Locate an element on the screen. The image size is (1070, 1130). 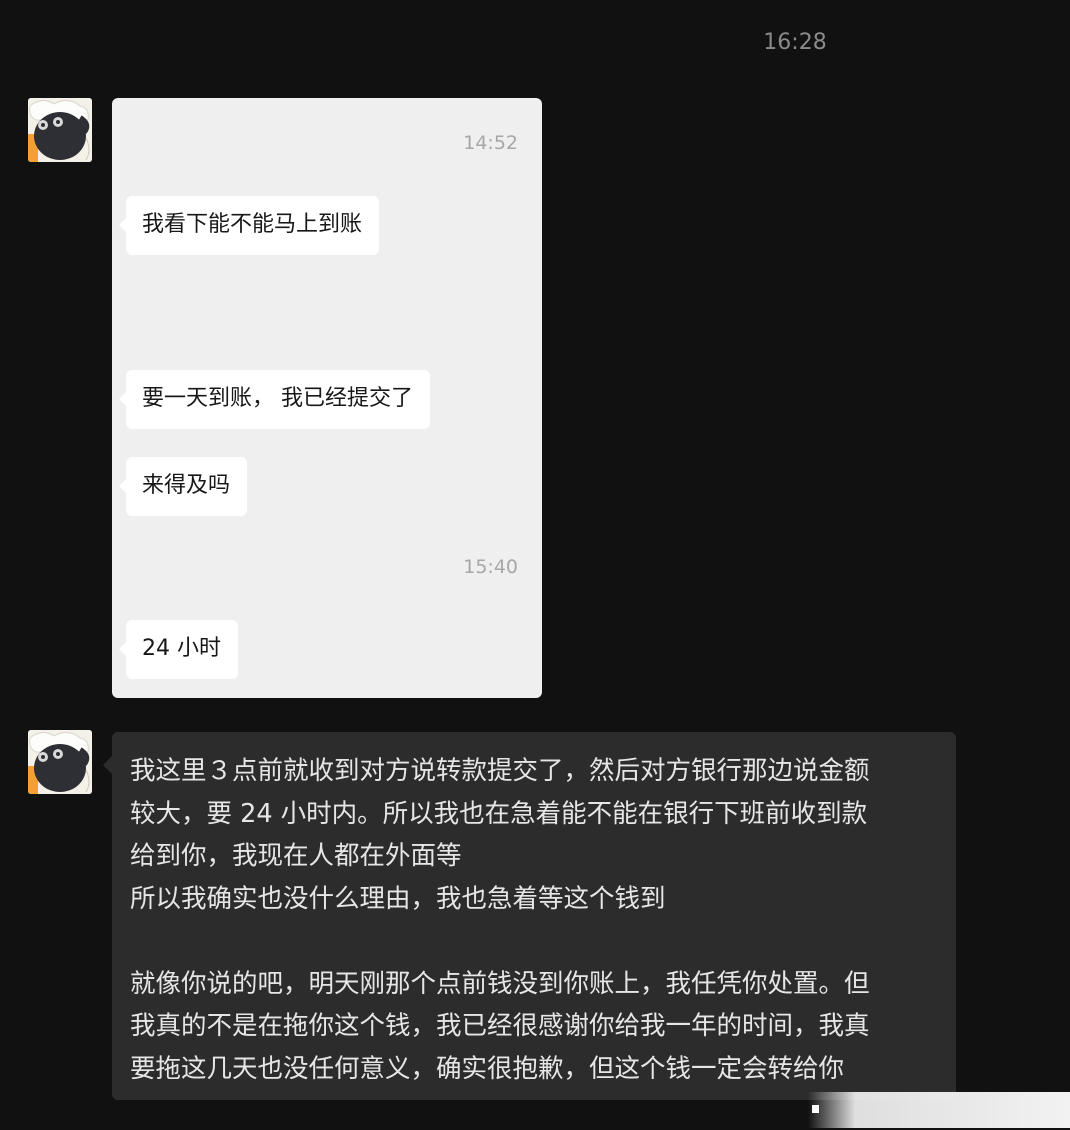
quoted-message: 24 小时 is located at coordinates (178, 649).